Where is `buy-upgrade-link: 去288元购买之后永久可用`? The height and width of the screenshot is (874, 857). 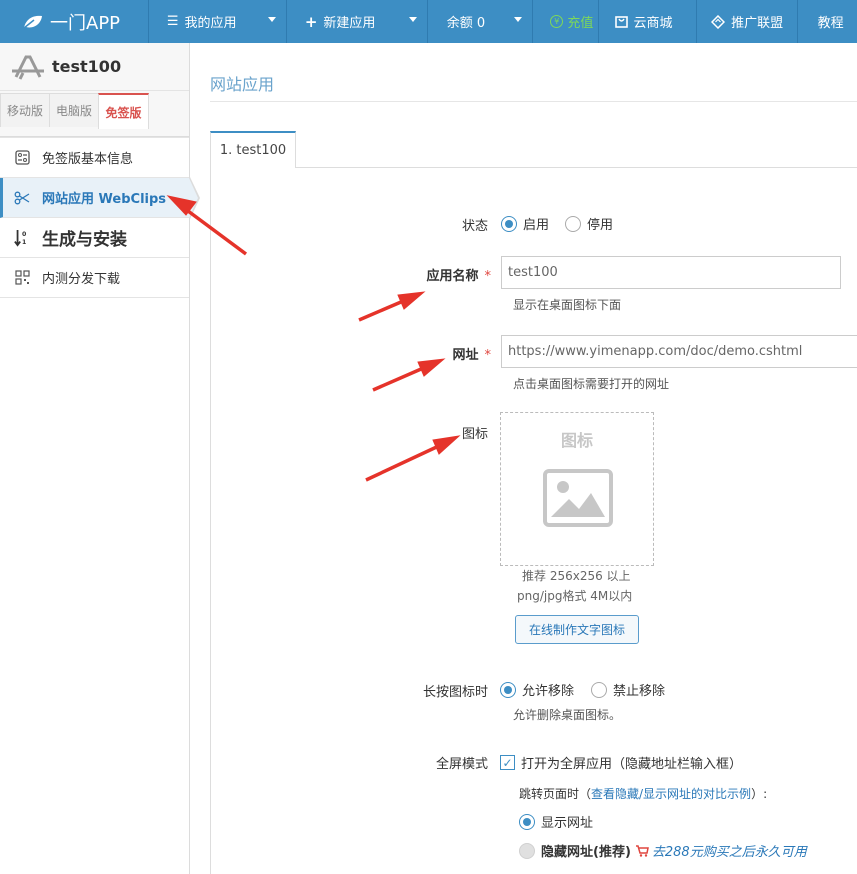
buy-upgrade-link: 去288元购买之后永久可用 is located at coordinates (729, 850).